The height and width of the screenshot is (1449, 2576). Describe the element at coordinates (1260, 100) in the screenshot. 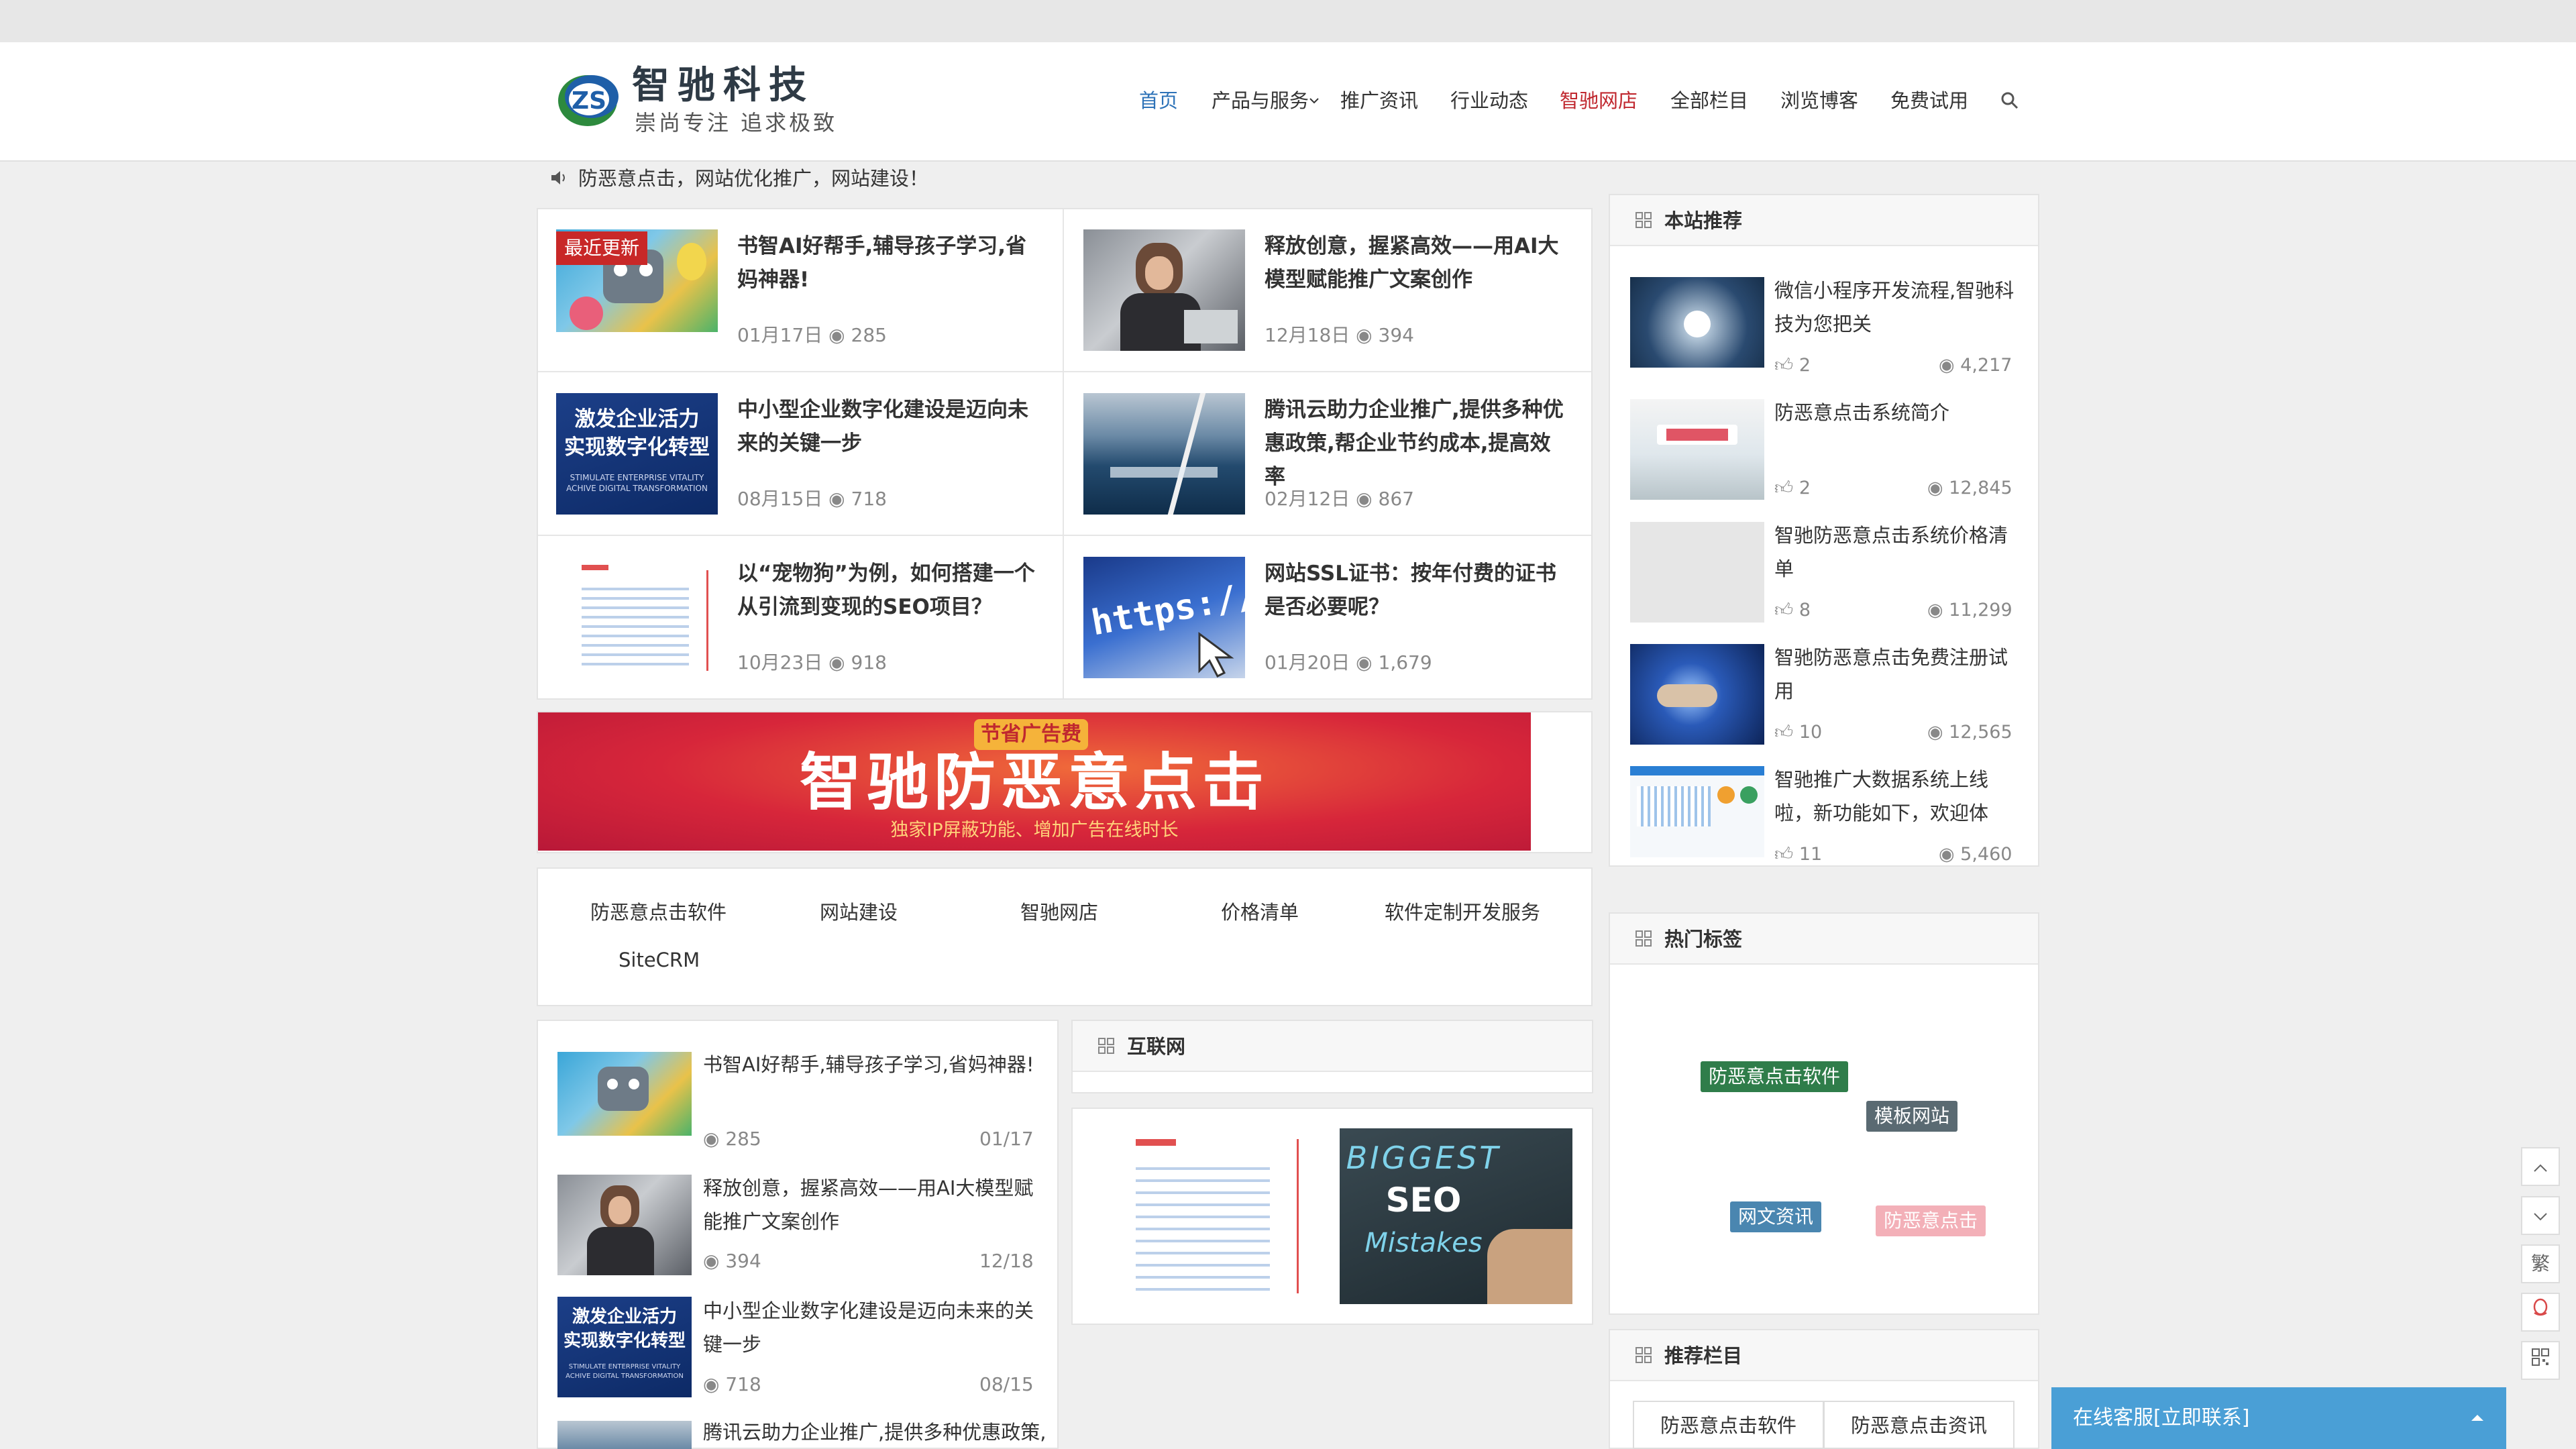

I see `nav-products: 产品与服务` at that location.